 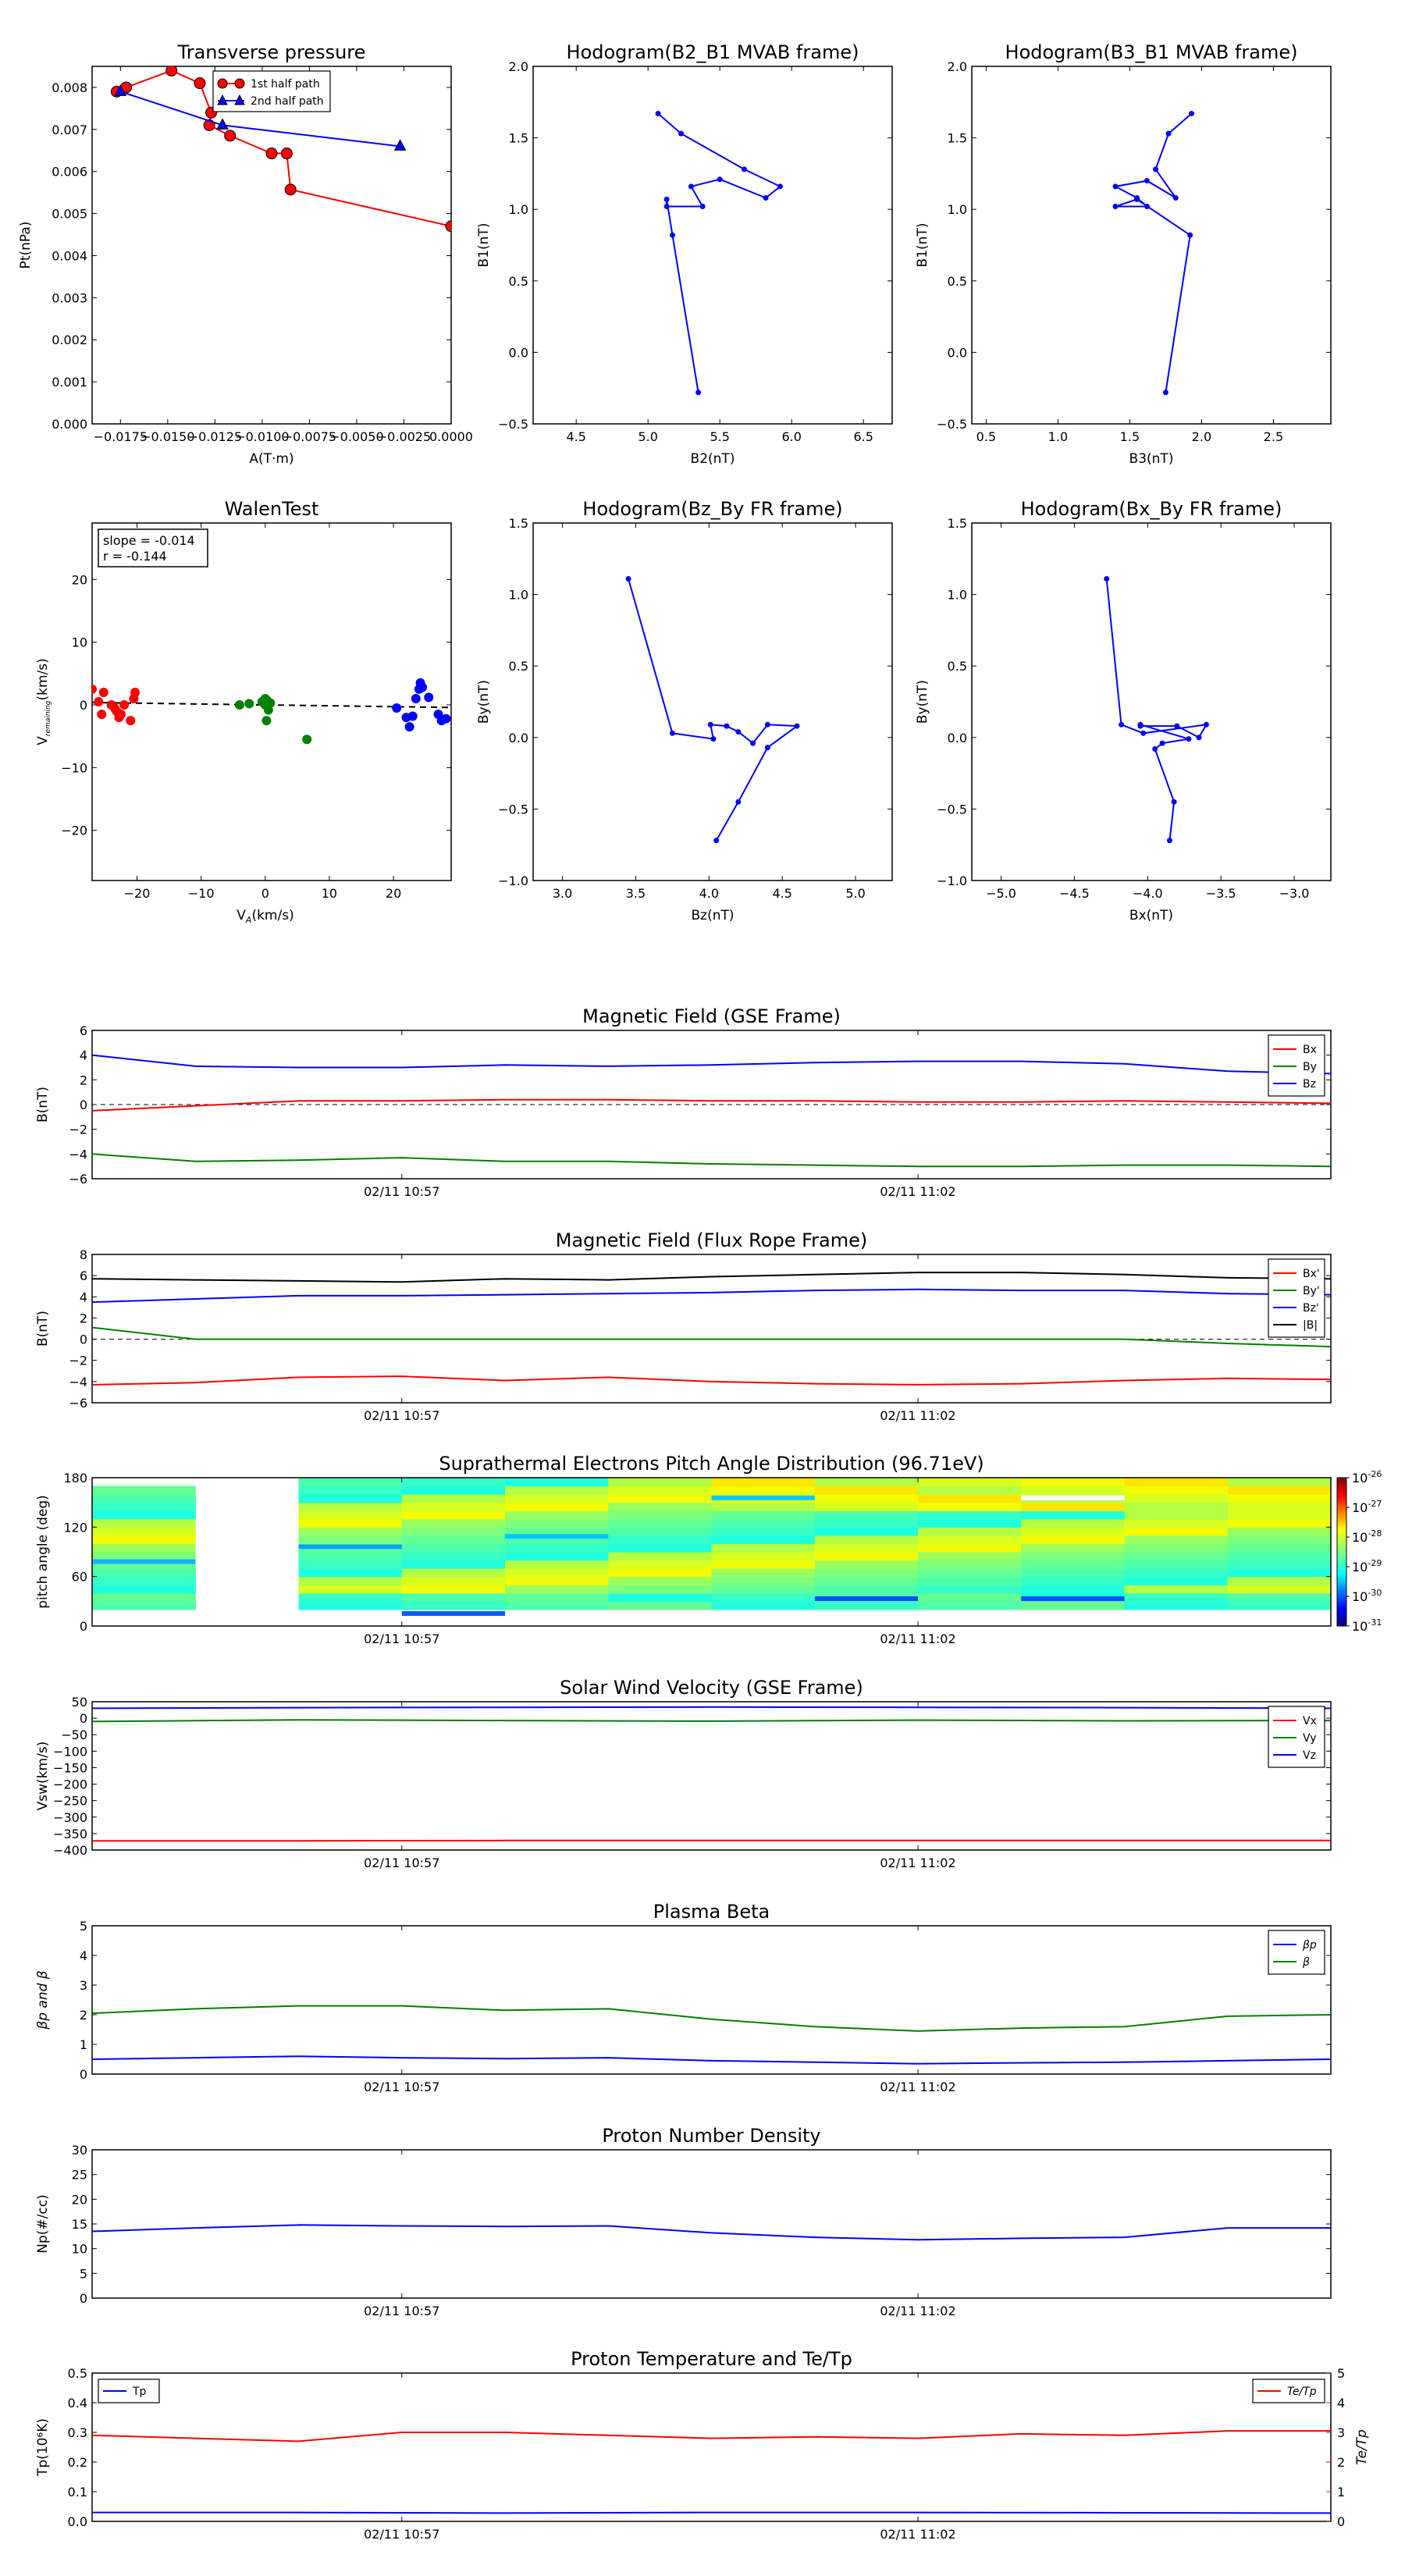 What do you see at coordinates (223, 83) in the screenshot?
I see `legend-marker` at bounding box center [223, 83].